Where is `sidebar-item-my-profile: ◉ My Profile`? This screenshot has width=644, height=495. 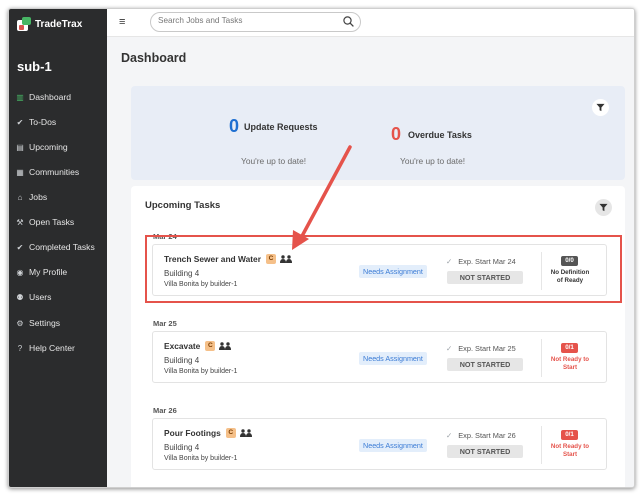 sidebar-item-my-profile: ◉ My Profile is located at coordinates (41, 272).